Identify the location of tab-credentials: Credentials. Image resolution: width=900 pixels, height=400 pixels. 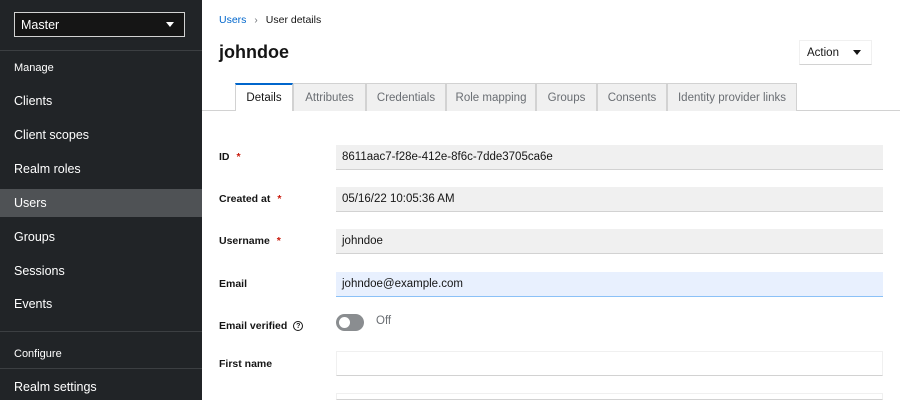
(406, 97).